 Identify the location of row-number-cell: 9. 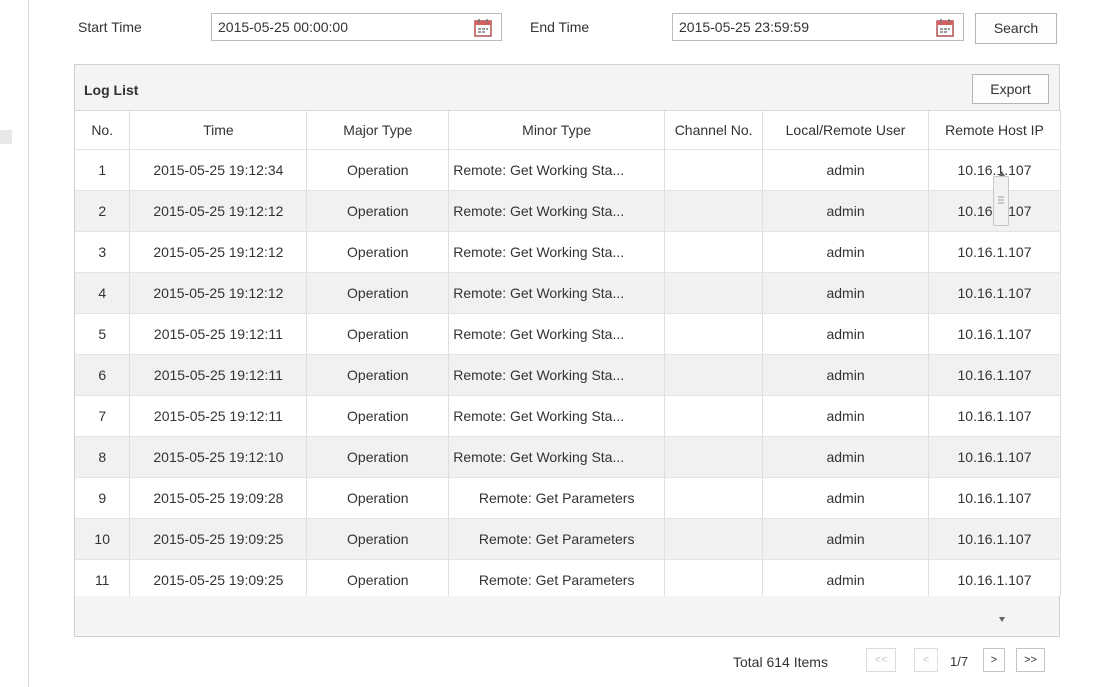
(103, 498).